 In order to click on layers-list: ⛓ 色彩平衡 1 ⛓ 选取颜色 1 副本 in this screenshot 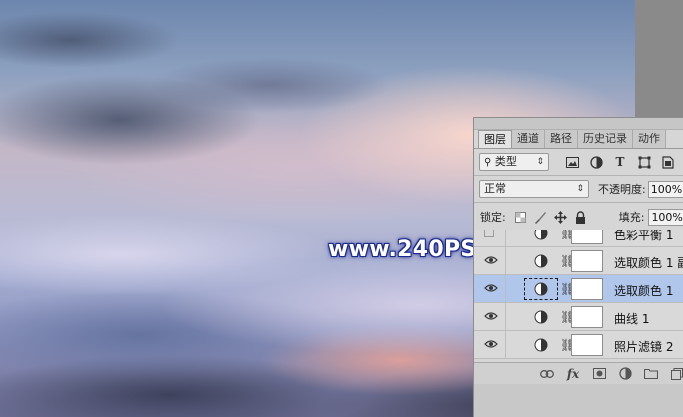, I will do `click(578, 295)`.